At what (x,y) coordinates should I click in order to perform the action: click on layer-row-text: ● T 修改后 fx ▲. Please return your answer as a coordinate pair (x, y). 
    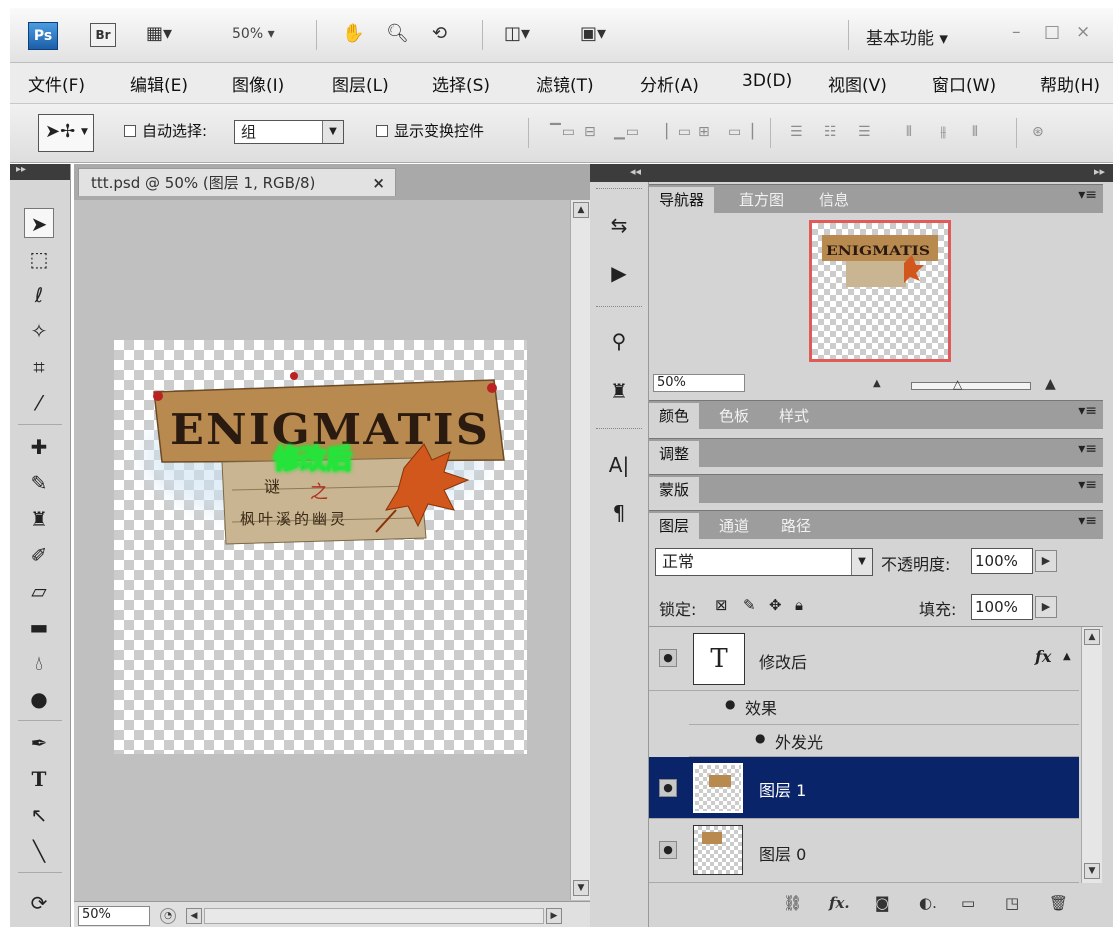
    Looking at the image, I should click on (864, 659).